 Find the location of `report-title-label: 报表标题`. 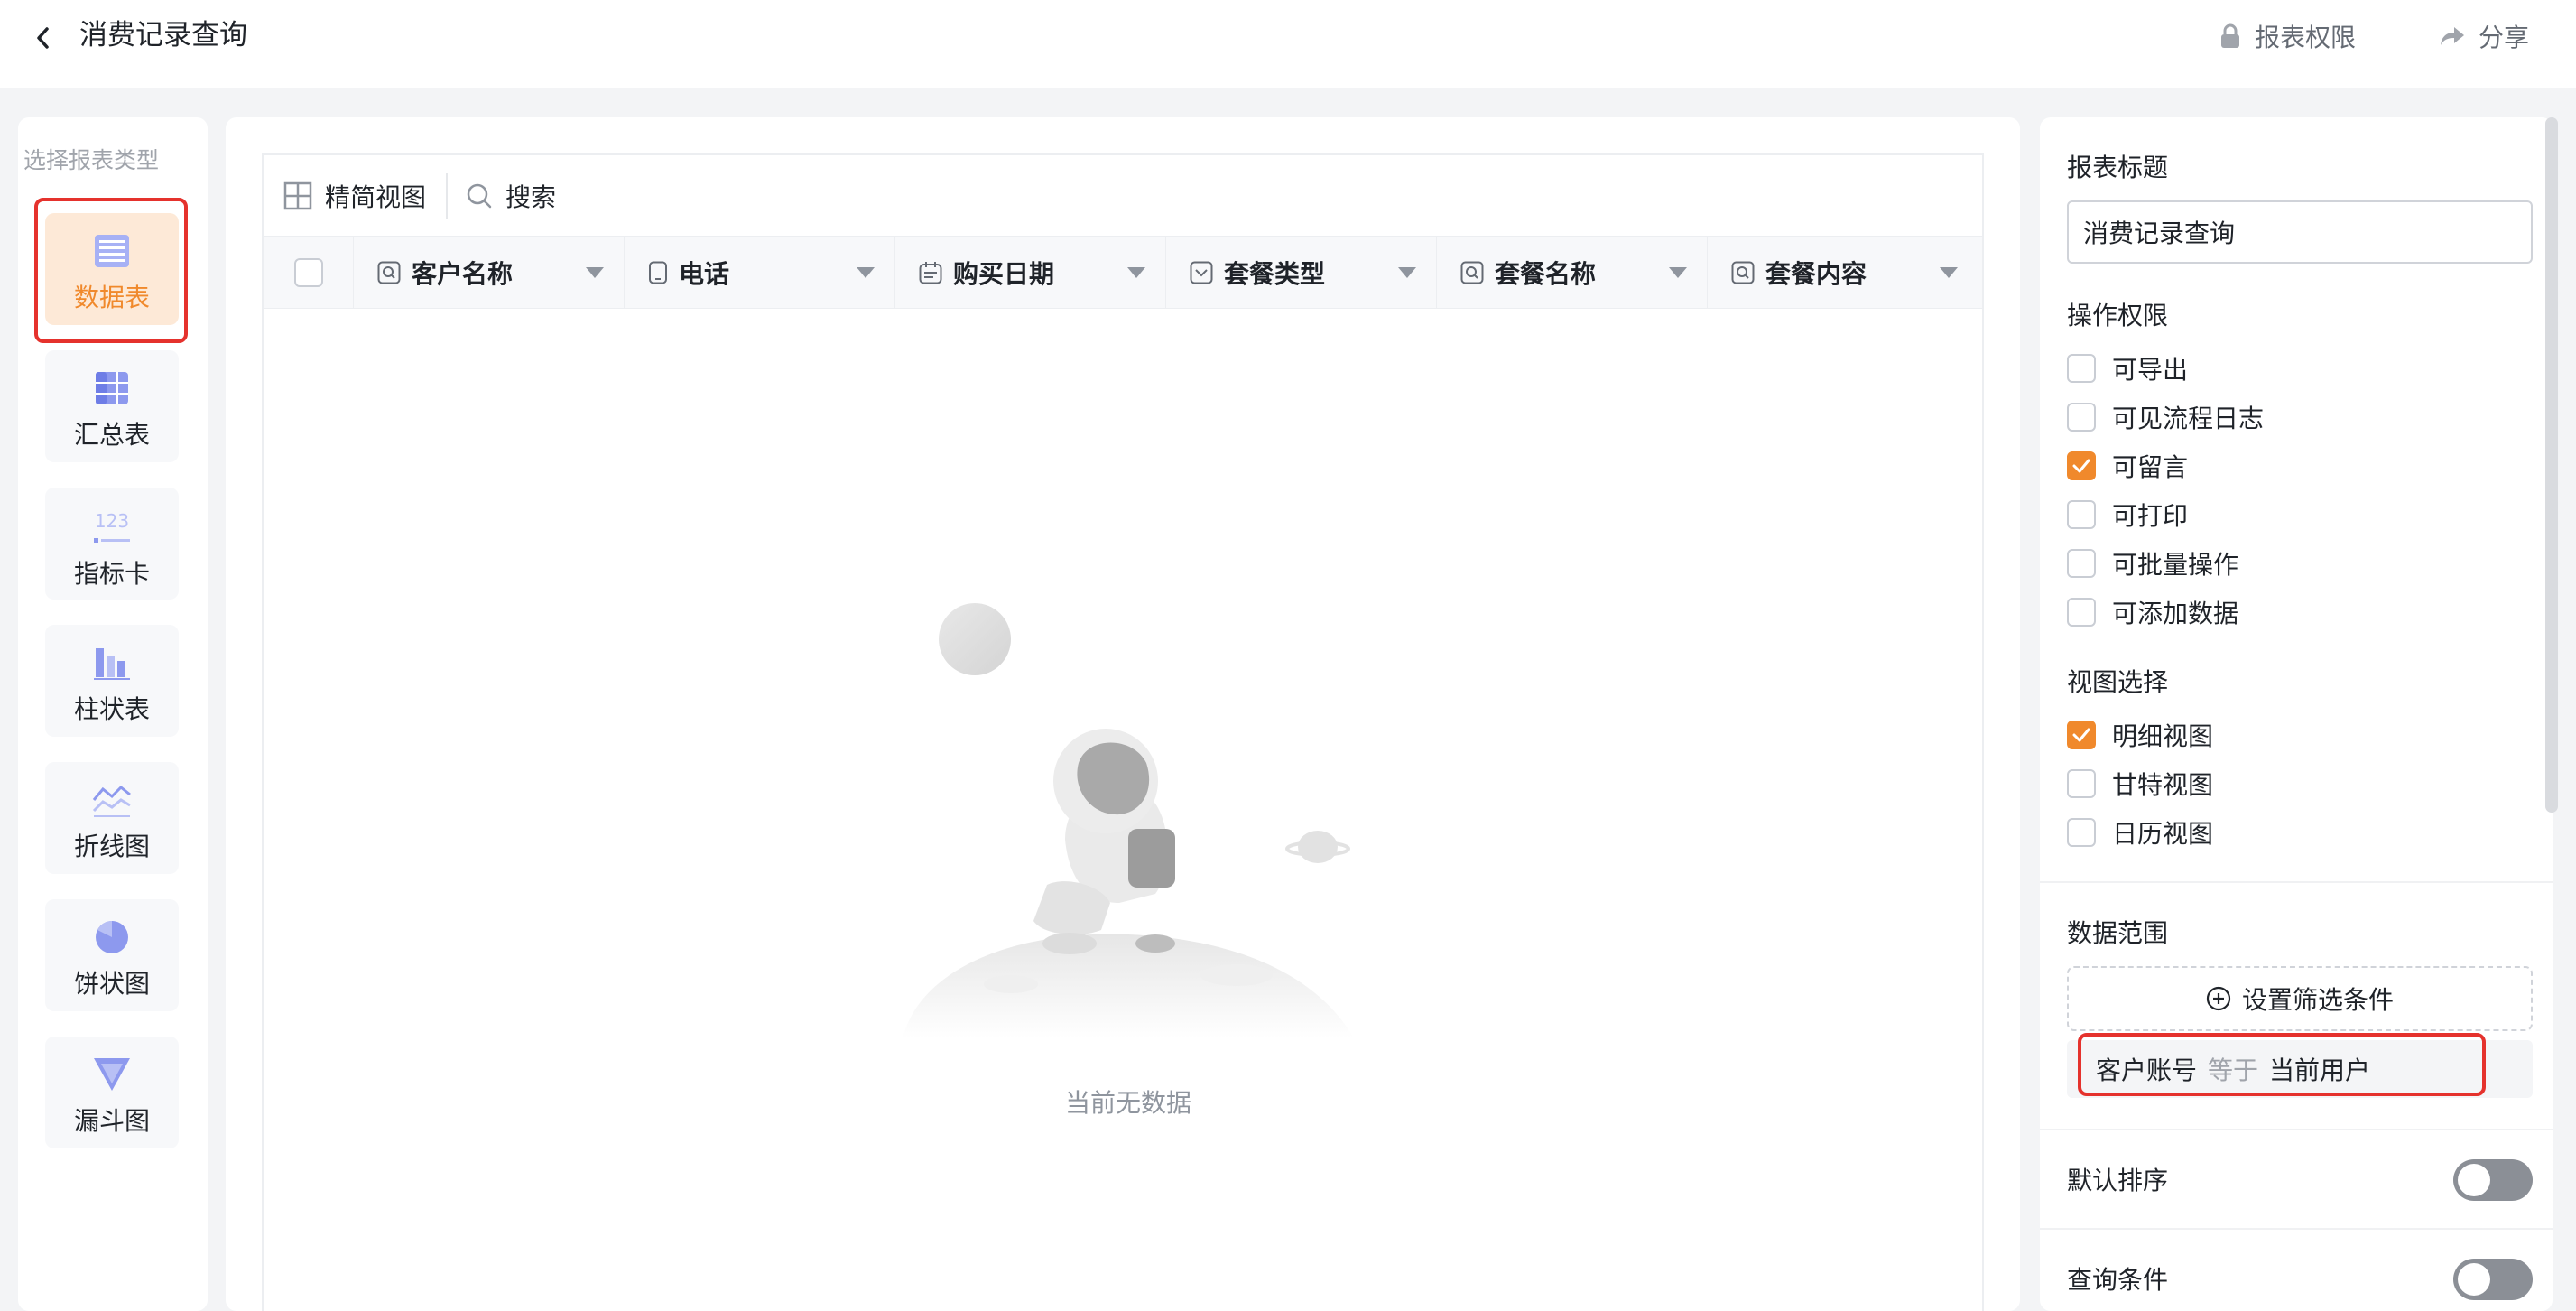

report-title-label: 报表标题 is located at coordinates (2118, 167).